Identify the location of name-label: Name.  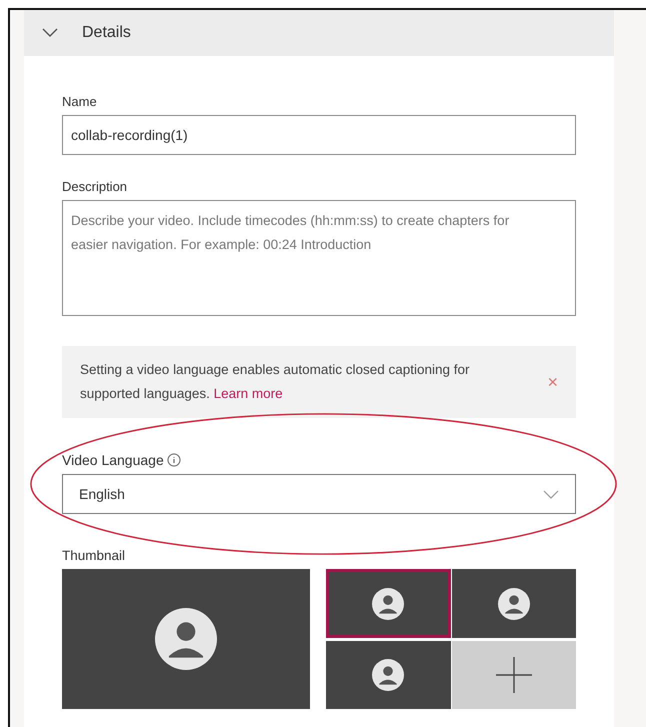
(80, 101).